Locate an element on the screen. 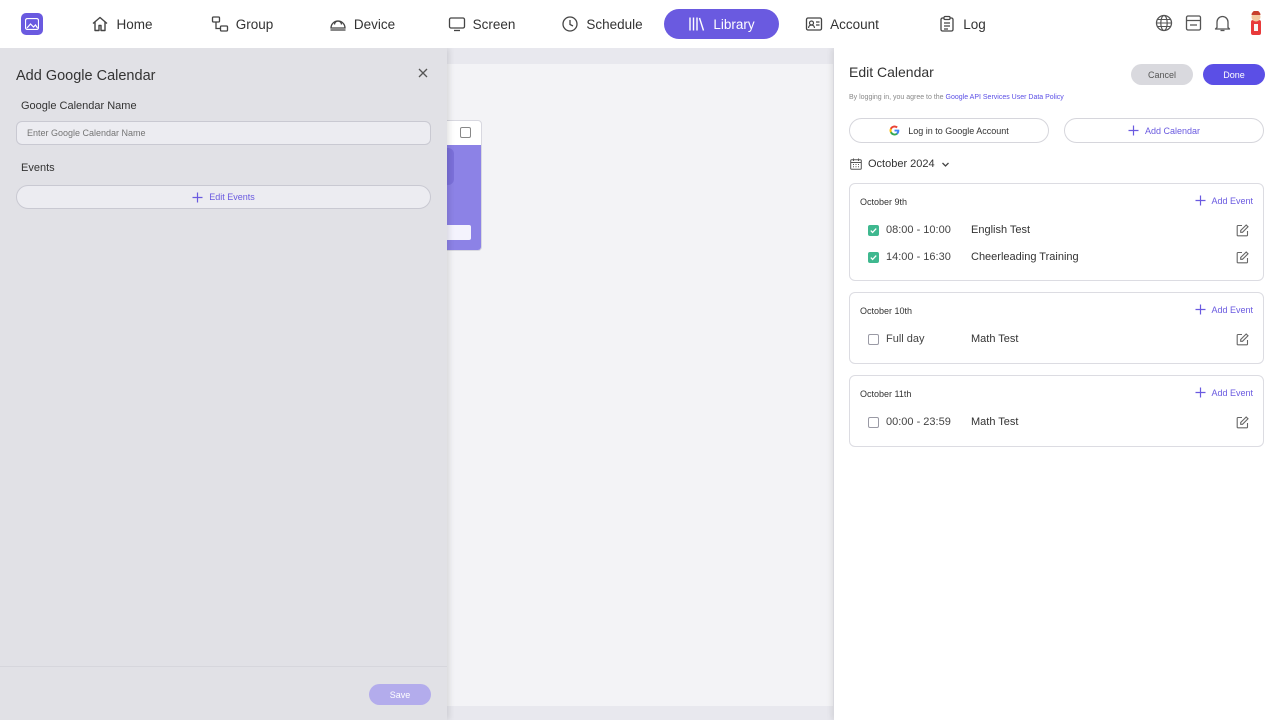 This screenshot has height=720, width=1280. events-label: Events is located at coordinates (38, 168).